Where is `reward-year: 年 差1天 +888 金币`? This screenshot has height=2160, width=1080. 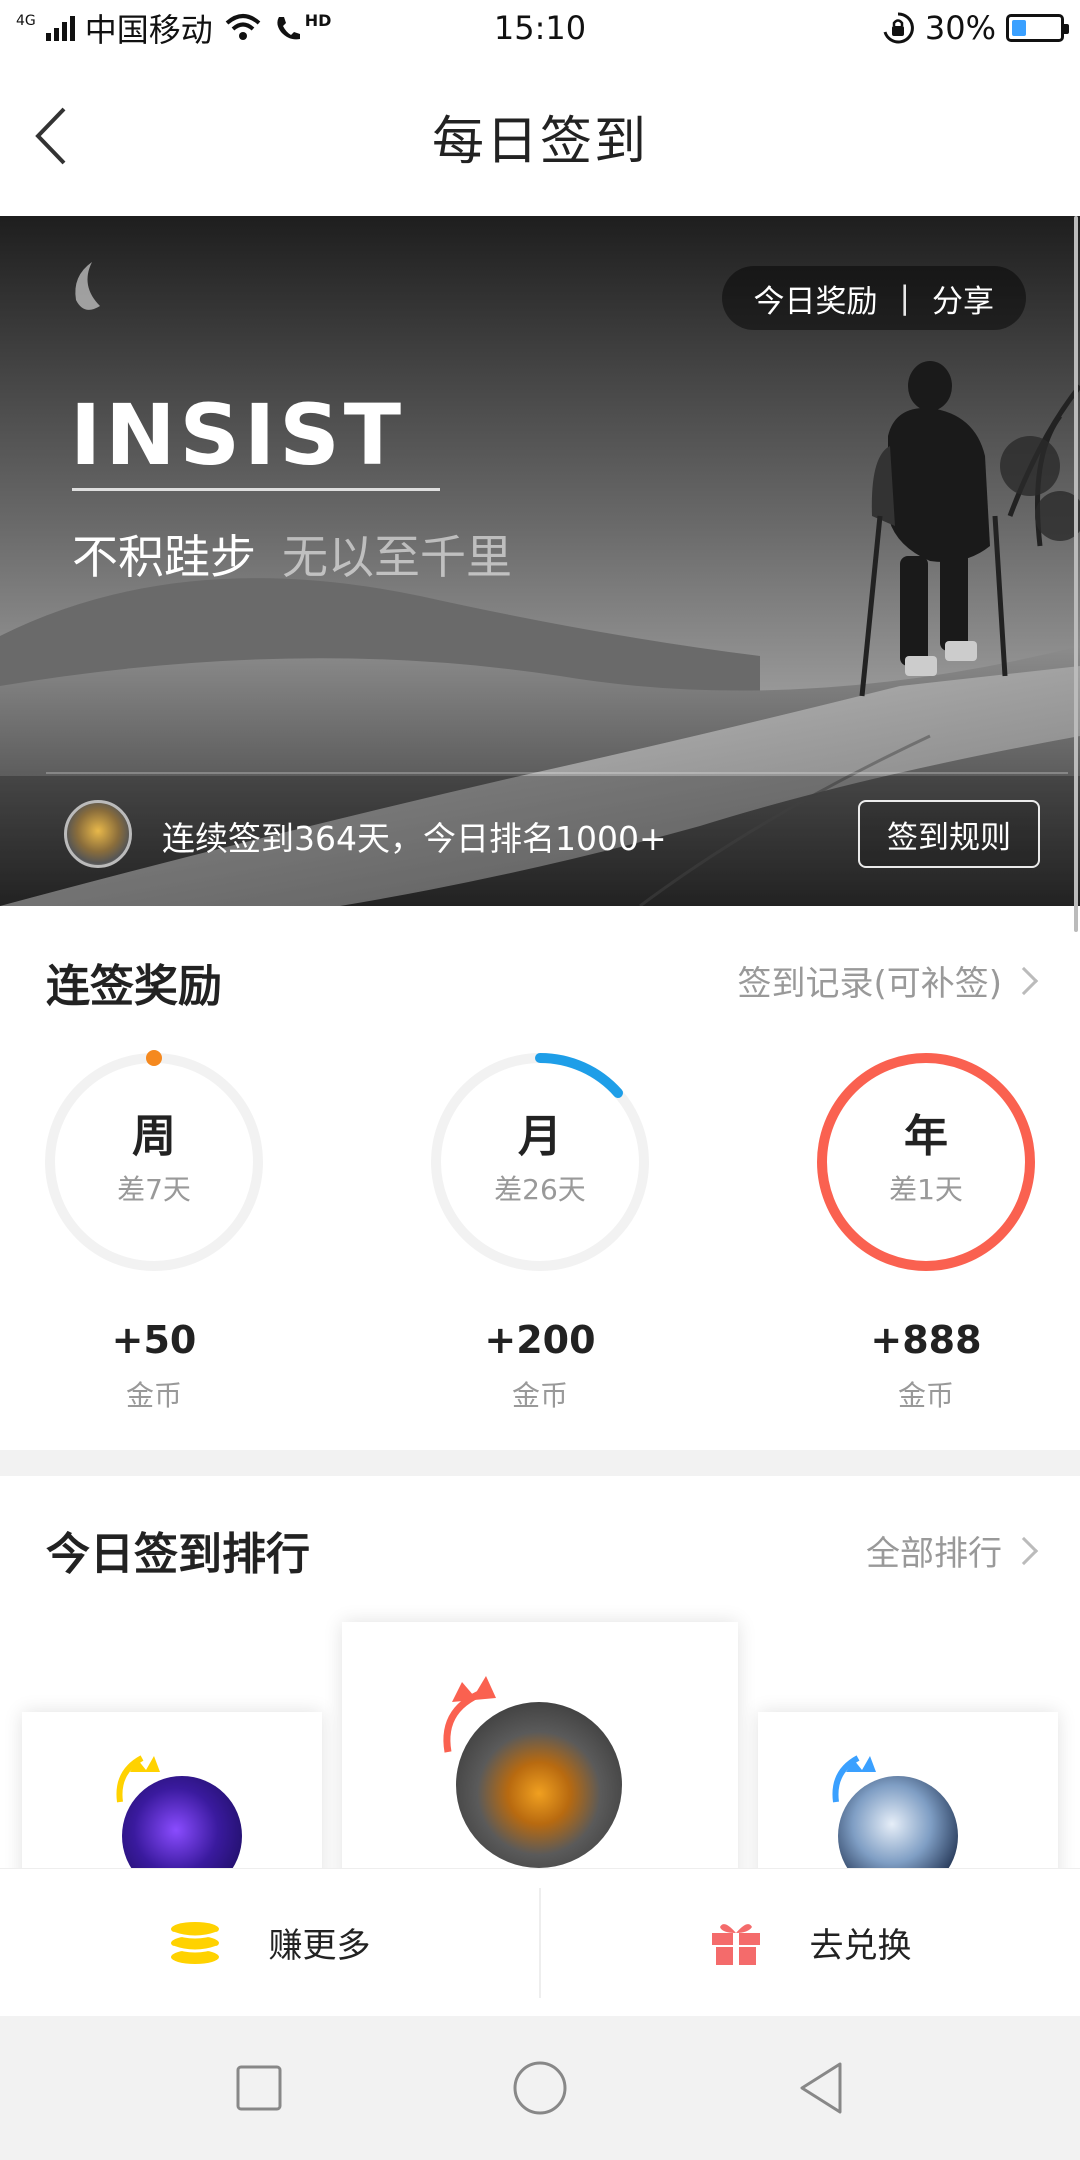
reward-year: 年 差1天 +888 金币 is located at coordinates (926, 1232).